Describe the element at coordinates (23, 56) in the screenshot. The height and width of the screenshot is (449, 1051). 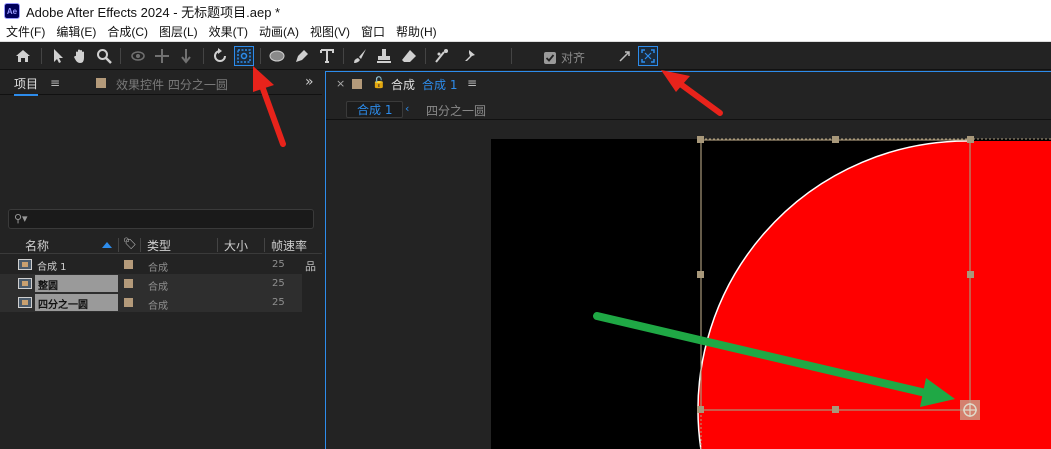
I see `home-icon` at that location.